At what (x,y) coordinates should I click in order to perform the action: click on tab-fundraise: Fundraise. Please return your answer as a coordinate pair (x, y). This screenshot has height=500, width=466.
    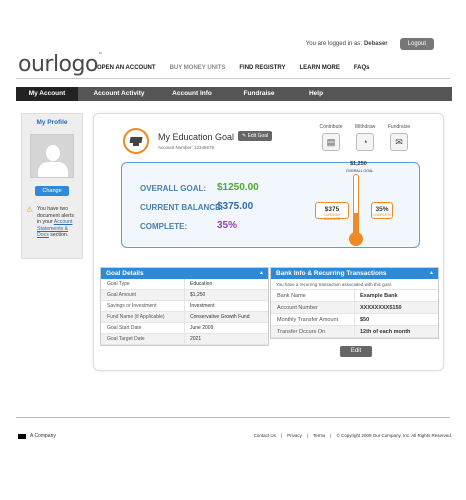
    Looking at the image, I should click on (259, 94).